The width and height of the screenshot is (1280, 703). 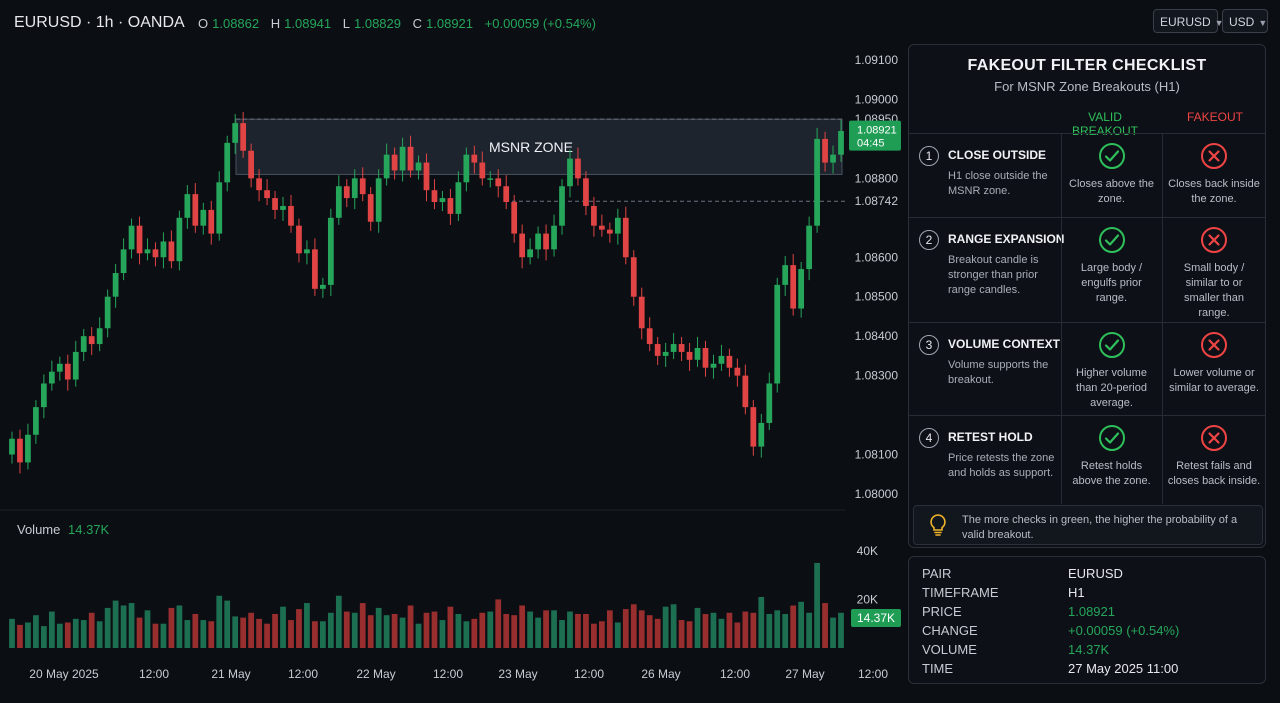 I want to click on time-tick-label: 27 May, so click(x=804, y=674).